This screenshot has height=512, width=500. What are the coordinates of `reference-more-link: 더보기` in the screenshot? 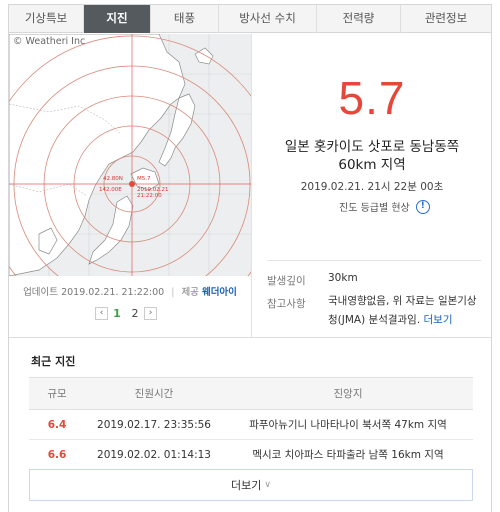 It's located at (438, 320).